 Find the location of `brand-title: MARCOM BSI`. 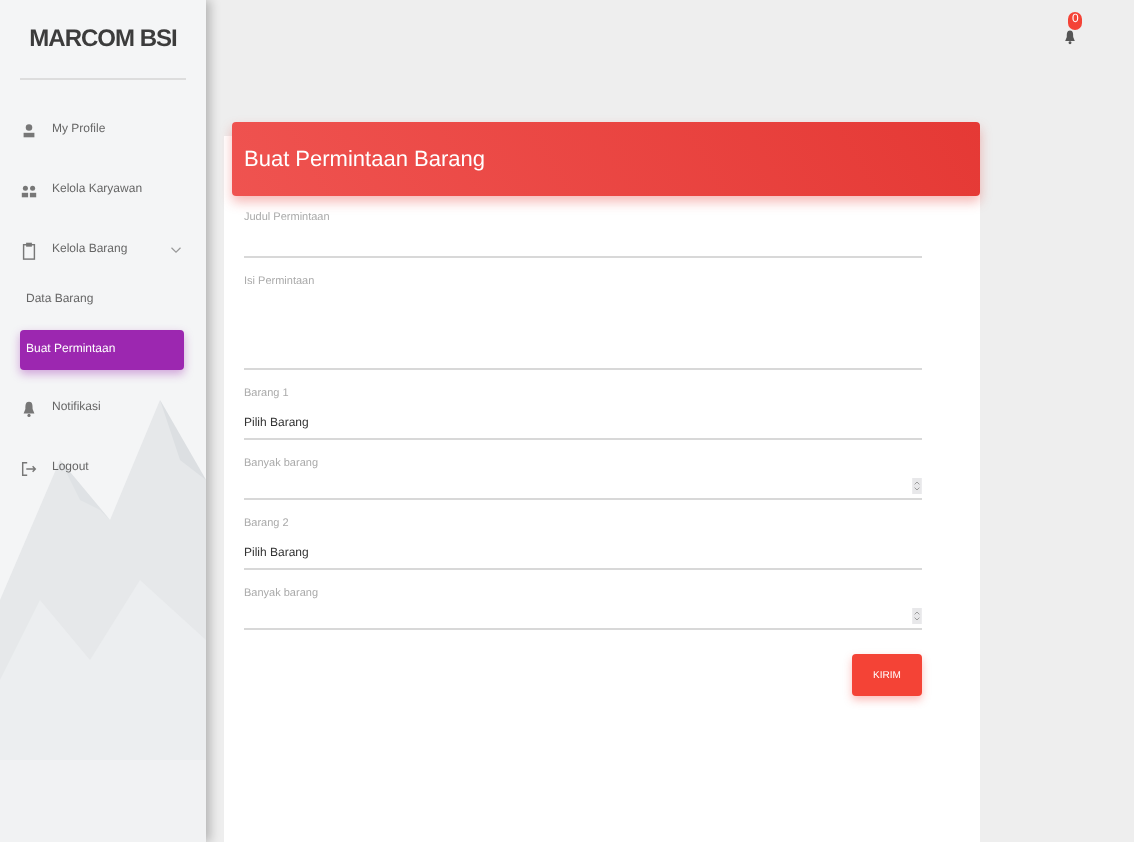

brand-title: MARCOM BSI is located at coordinates (103, 40).